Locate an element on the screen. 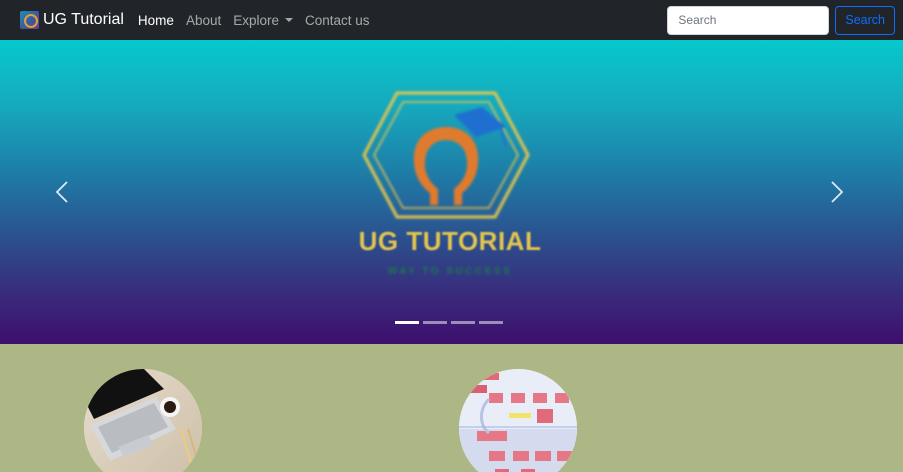  nav-links: Home About Explore Contact us is located at coordinates (254, 20).